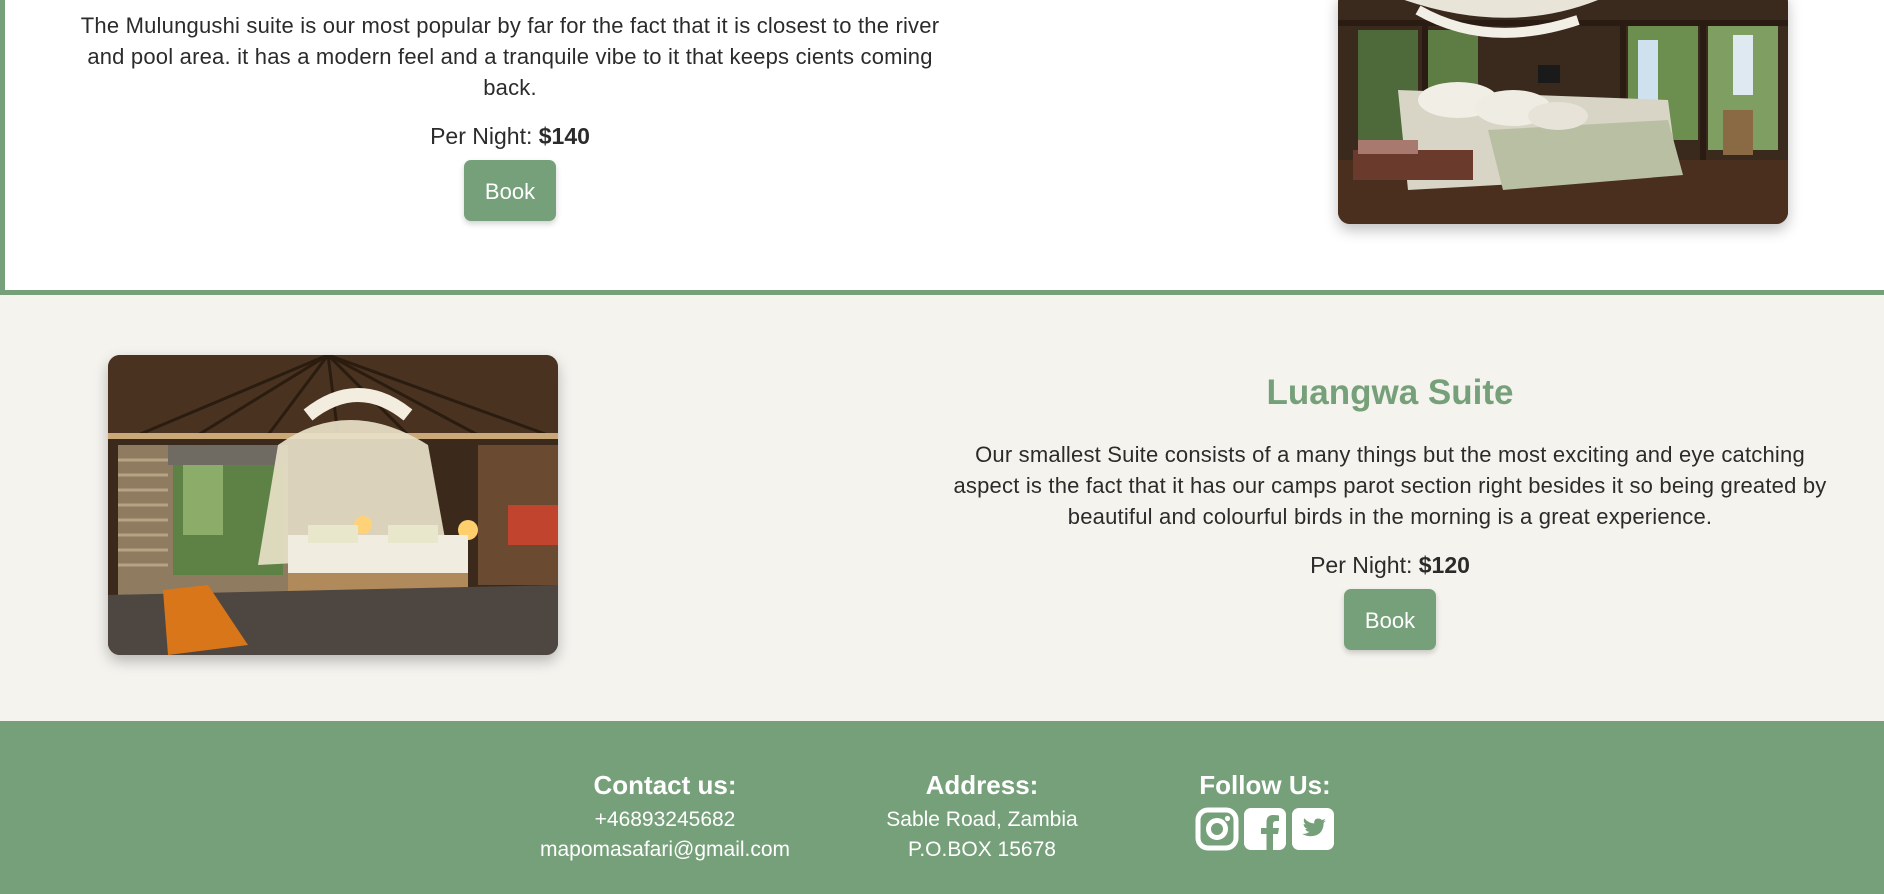 Image resolution: width=1884 pixels, height=894 pixels. What do you see at coordinates (1444, 565) in the screenshot?
I see `price-value: $120` at bounding box center [1444, 565].